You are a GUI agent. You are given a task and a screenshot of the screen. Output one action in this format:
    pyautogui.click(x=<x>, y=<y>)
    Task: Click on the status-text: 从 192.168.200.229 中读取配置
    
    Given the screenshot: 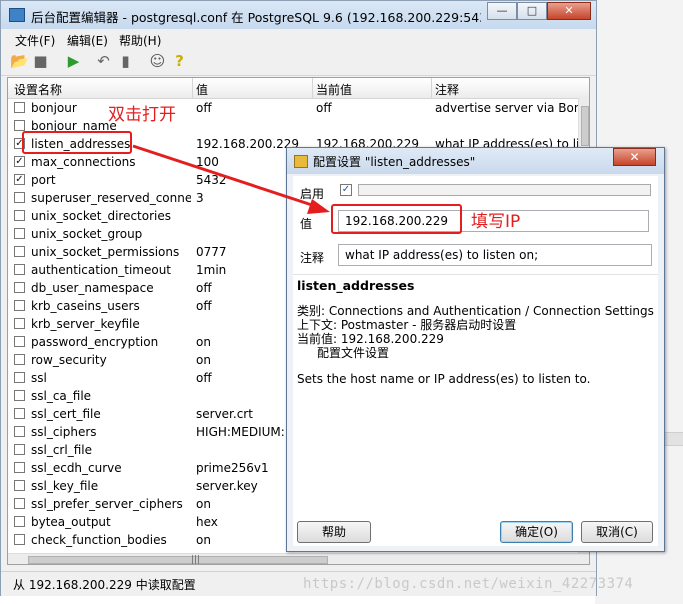 What is the action you would take?
    pyautogui.click(x=104, y=585)
    